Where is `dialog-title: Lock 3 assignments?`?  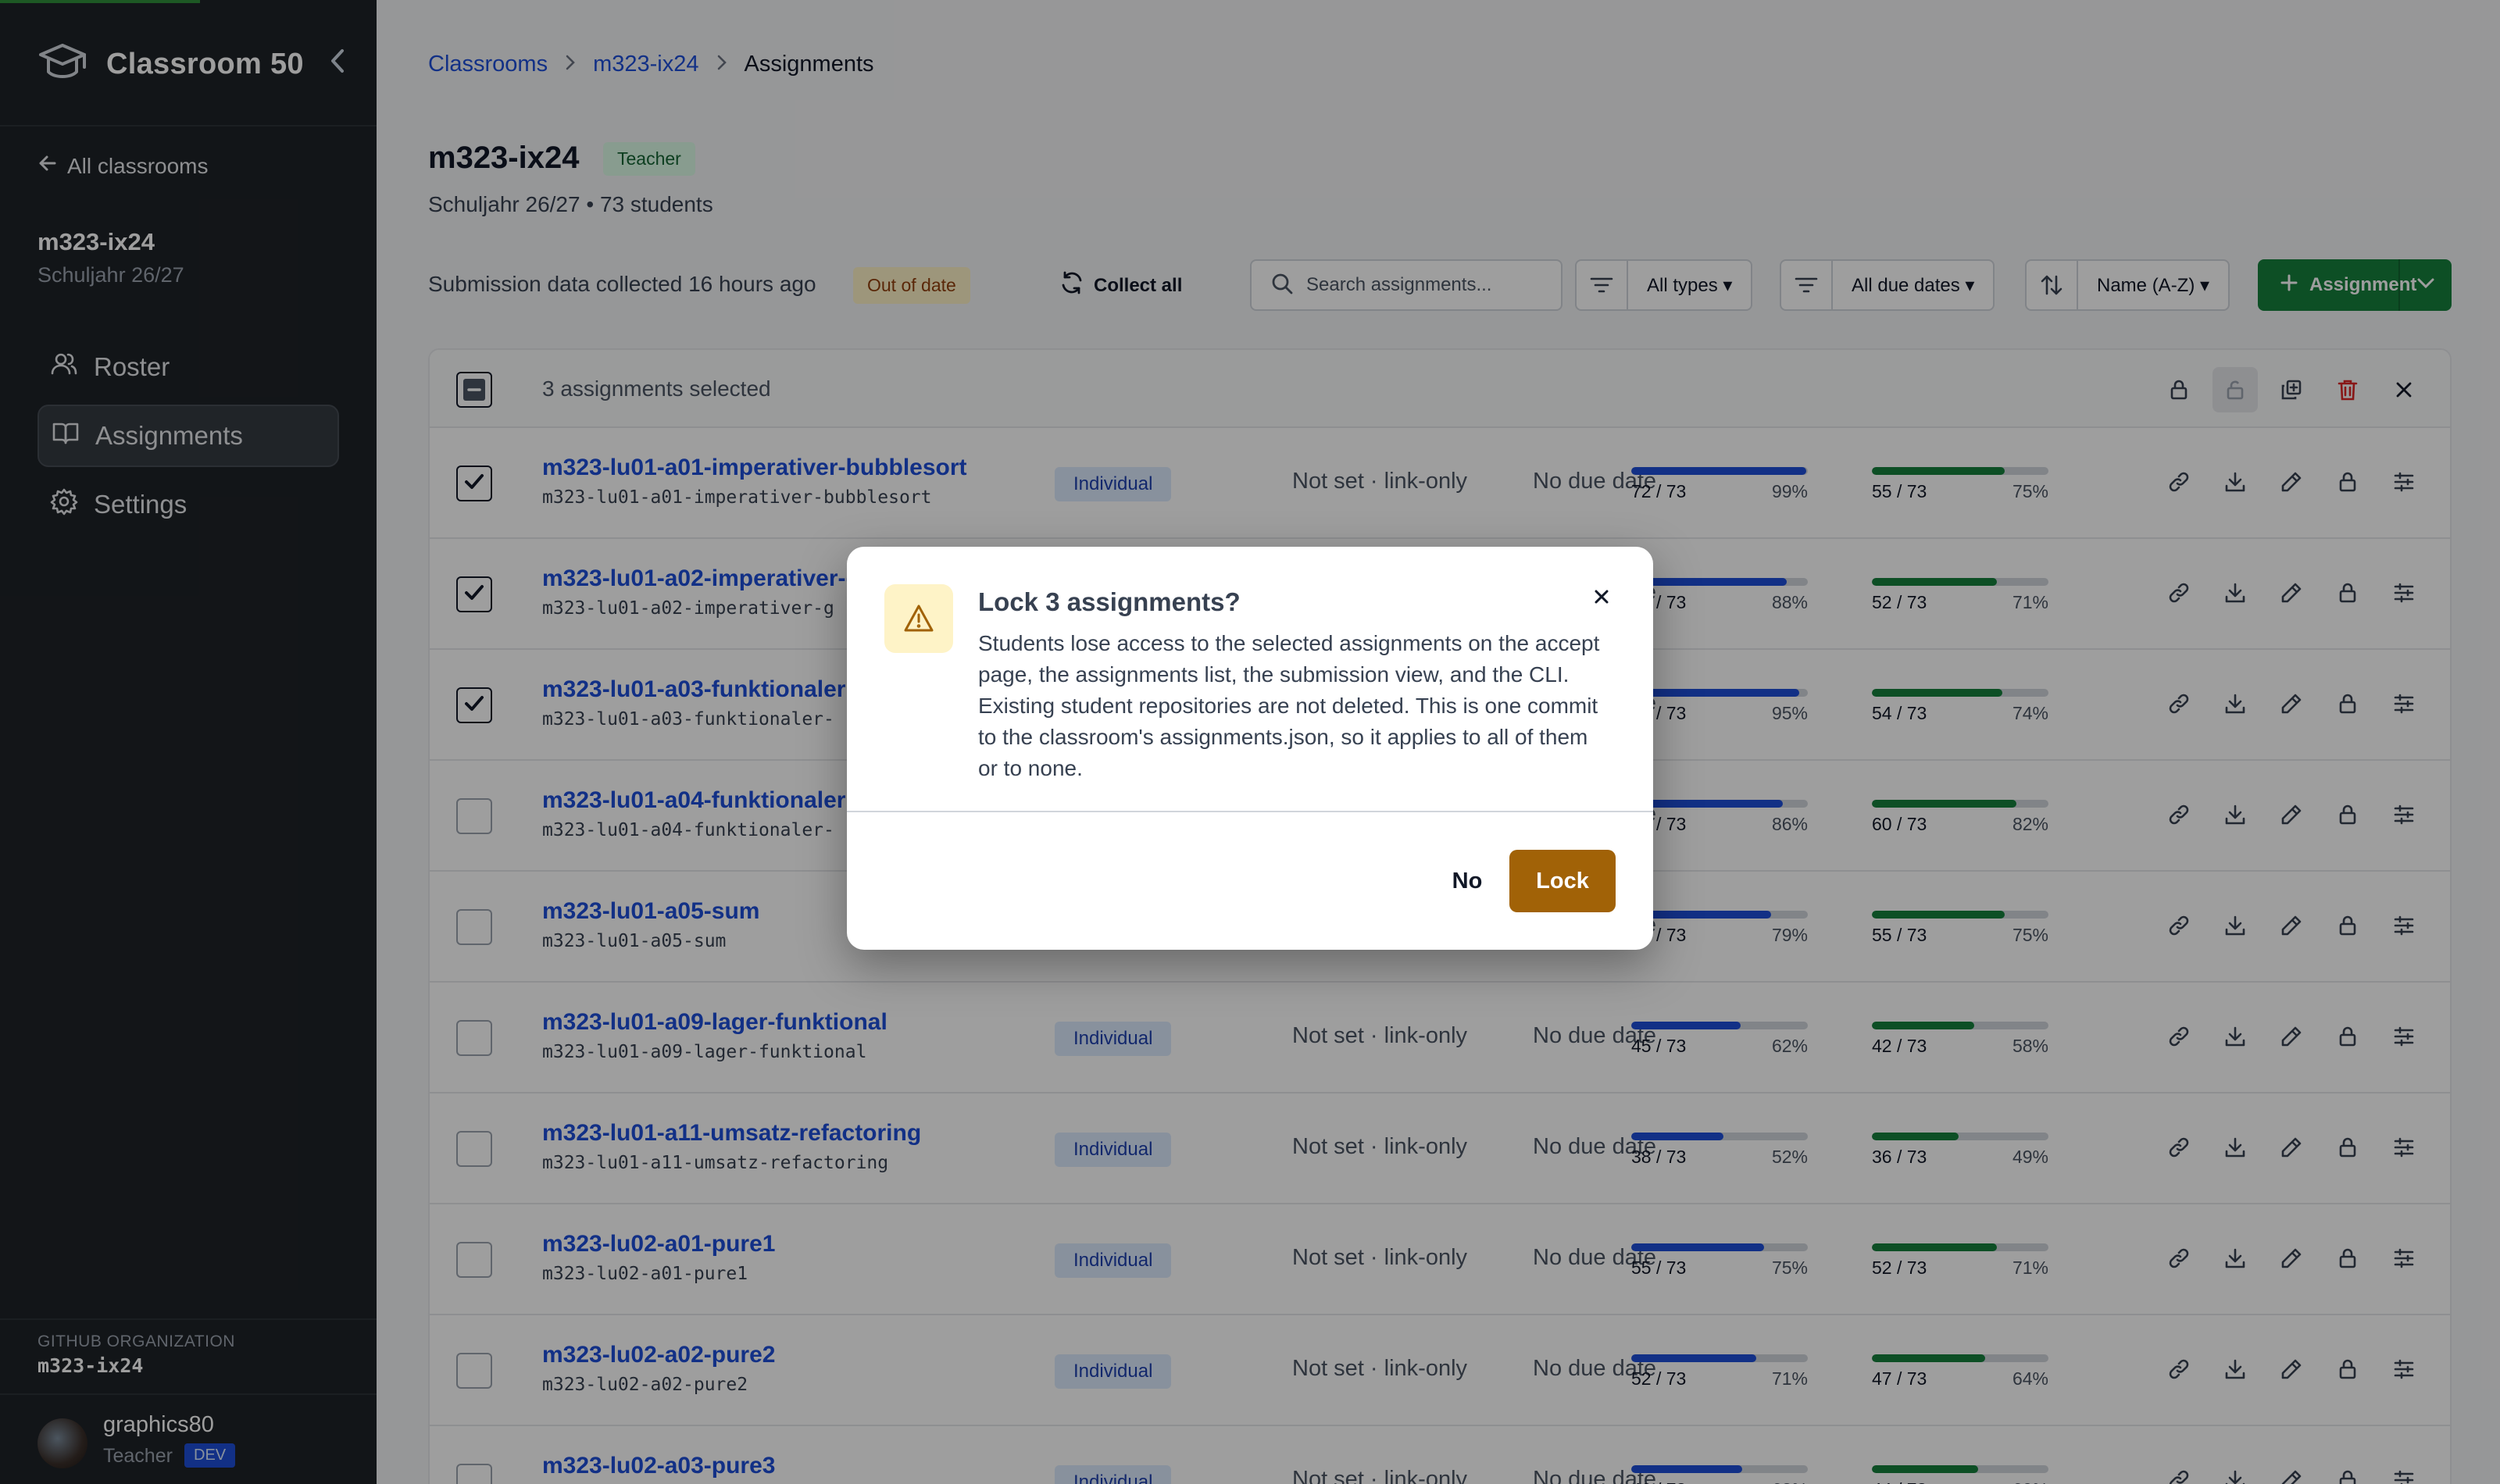 dialog-title: Lock 3 assignments? is located at coordinates (1109, 601).